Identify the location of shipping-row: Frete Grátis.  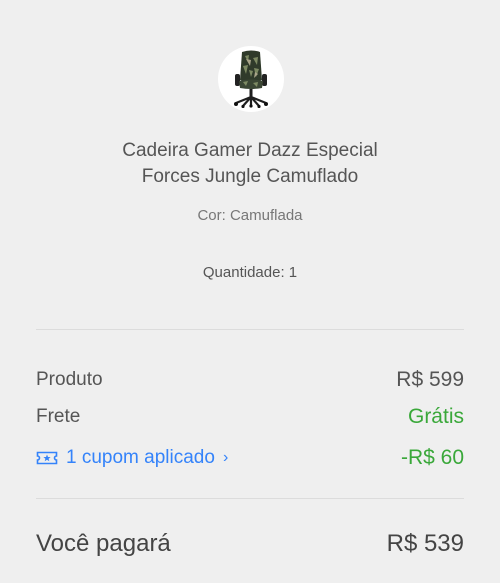
(250, 417).